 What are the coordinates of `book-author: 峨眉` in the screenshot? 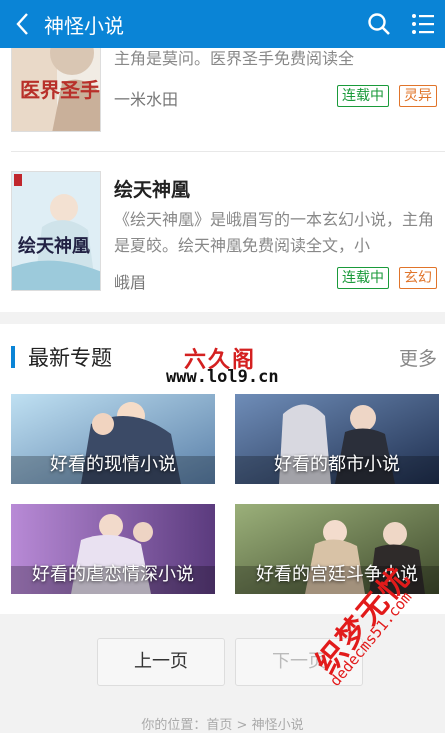 It's located at (130, 282).